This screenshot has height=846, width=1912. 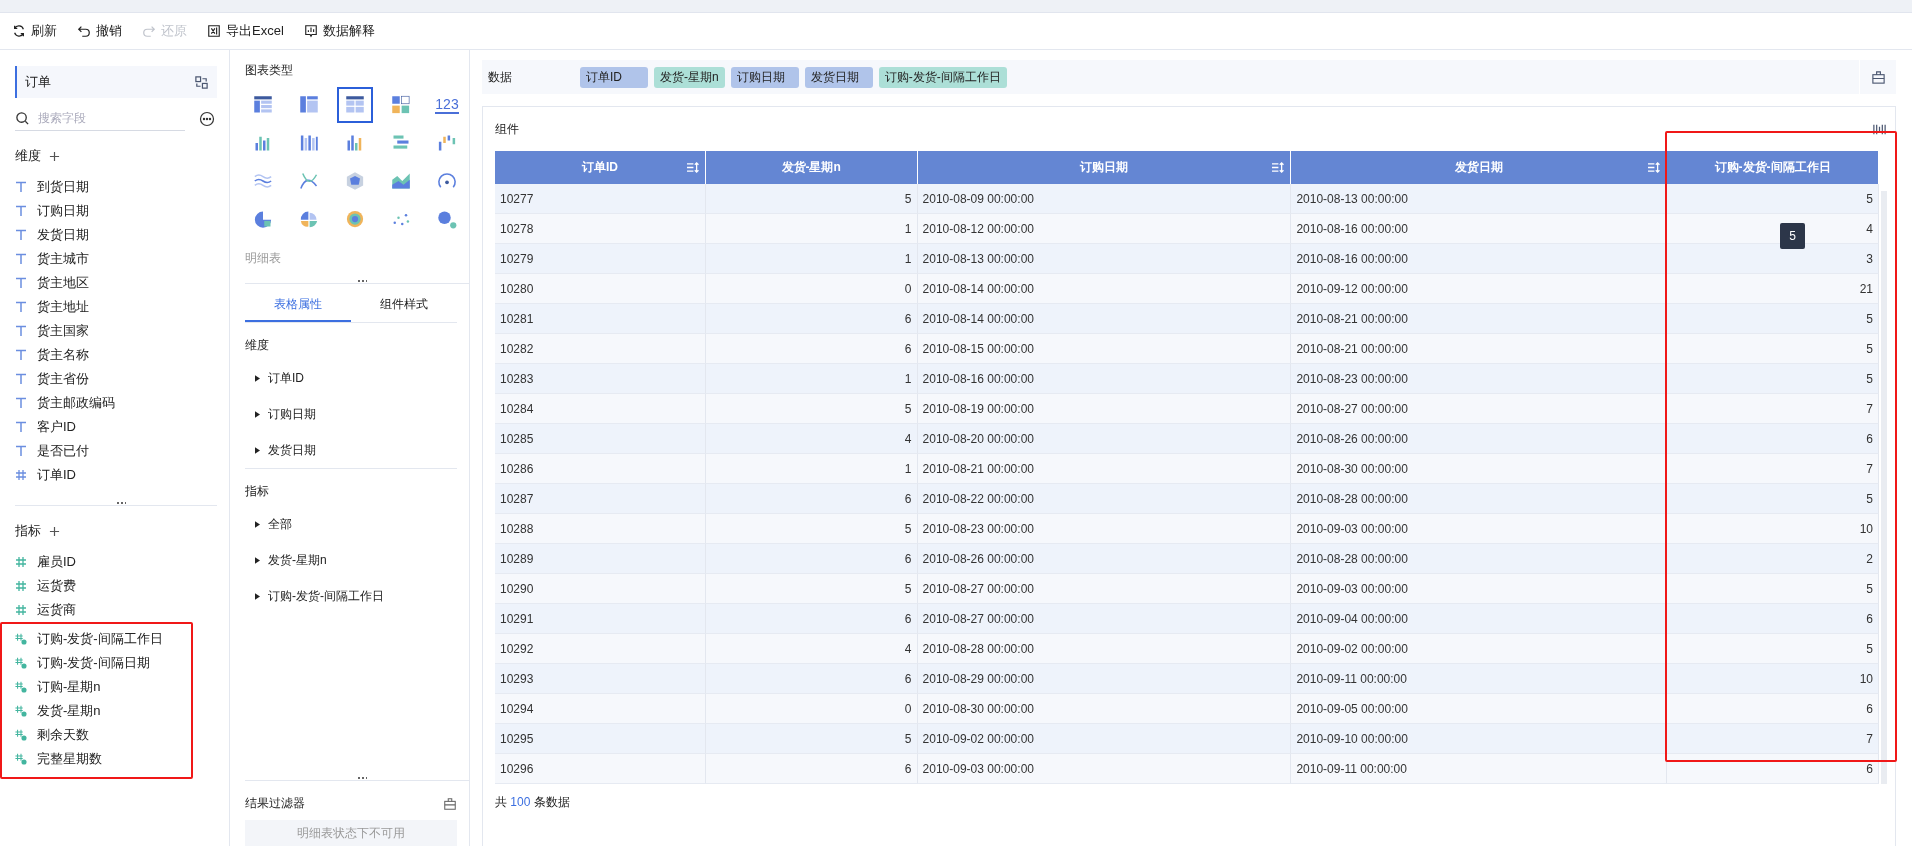 What do you see at coordinates (357, 450) in the screenshot?
I see `property-item: 发货日期` at bounding box center [357, 450].